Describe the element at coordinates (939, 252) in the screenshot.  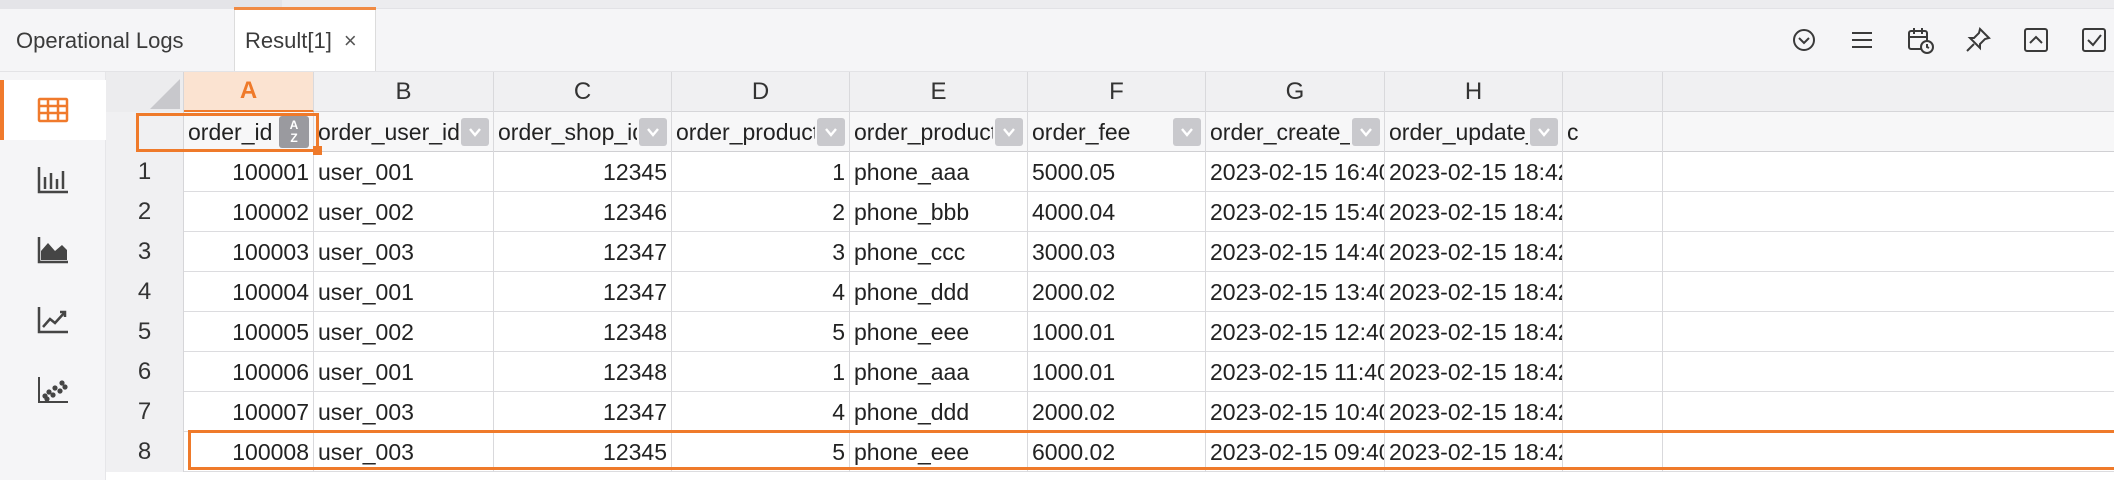
I see `table-cell: phone_ccc` at that location.